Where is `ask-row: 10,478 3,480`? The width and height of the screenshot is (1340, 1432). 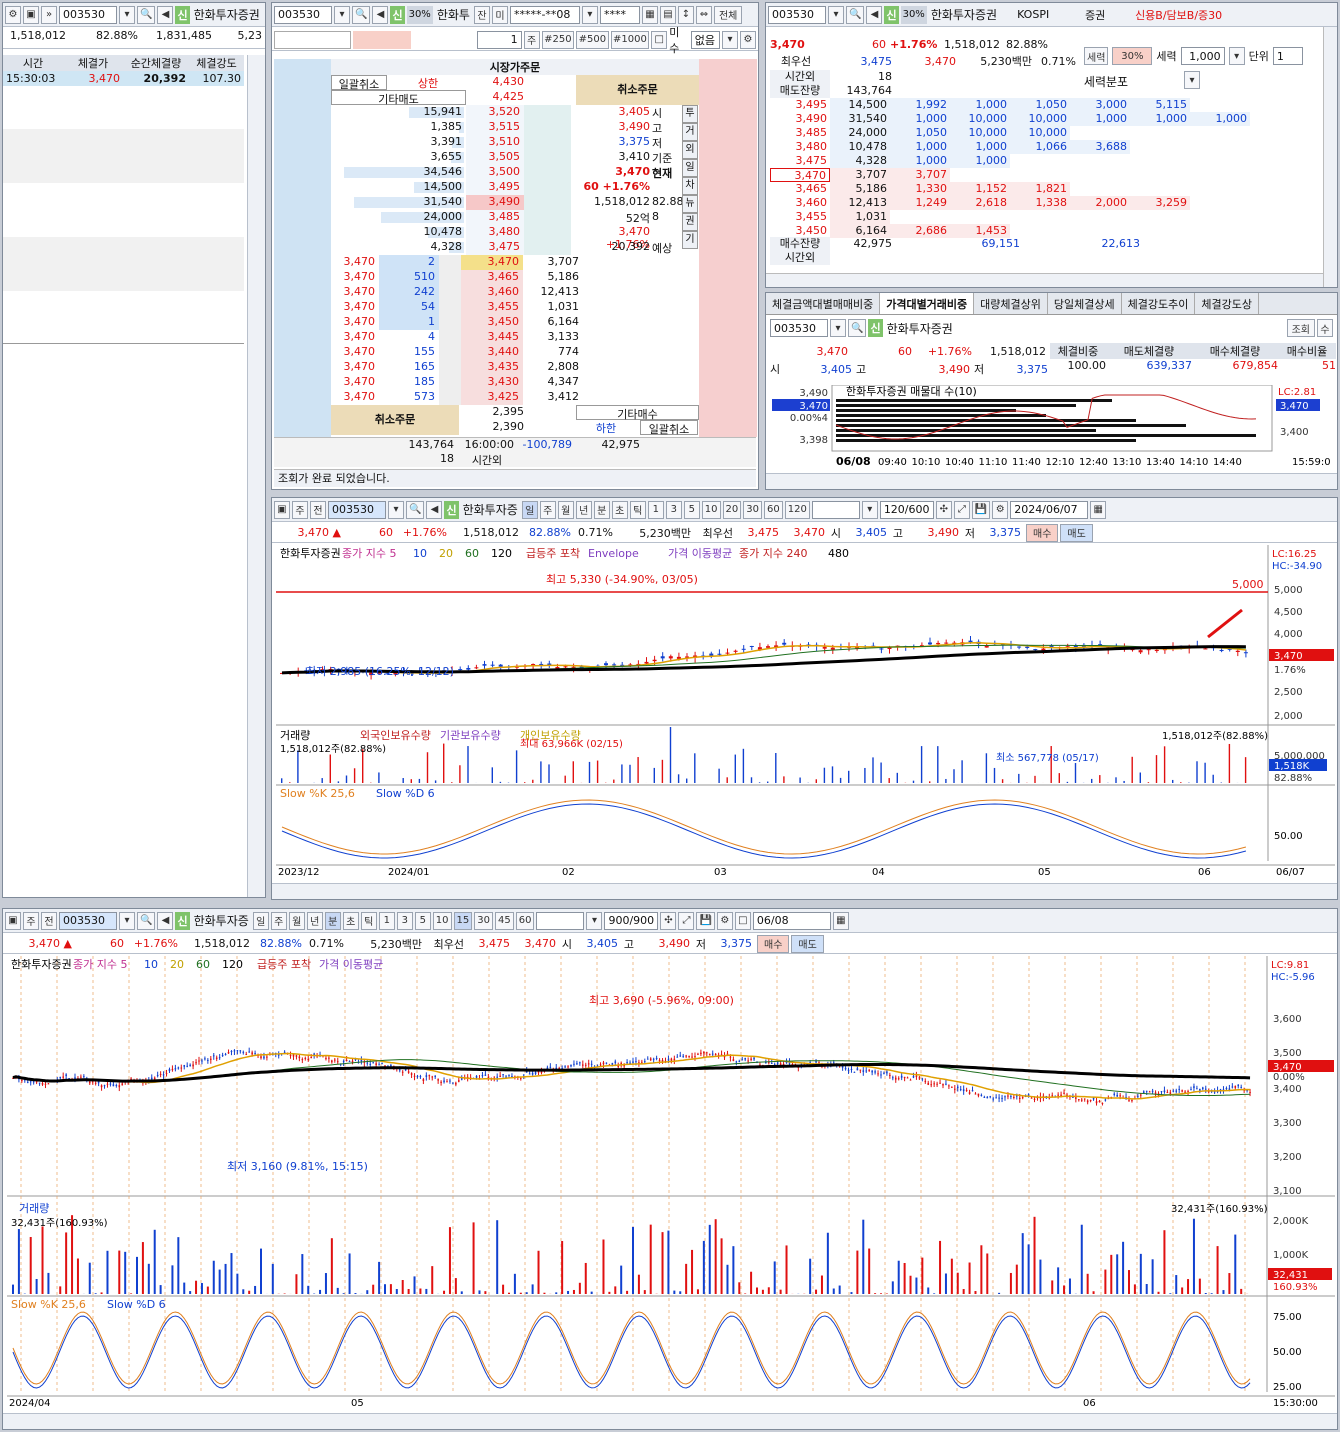
ask-row: 10,478 3,480 is located at coordinates (451, 232).